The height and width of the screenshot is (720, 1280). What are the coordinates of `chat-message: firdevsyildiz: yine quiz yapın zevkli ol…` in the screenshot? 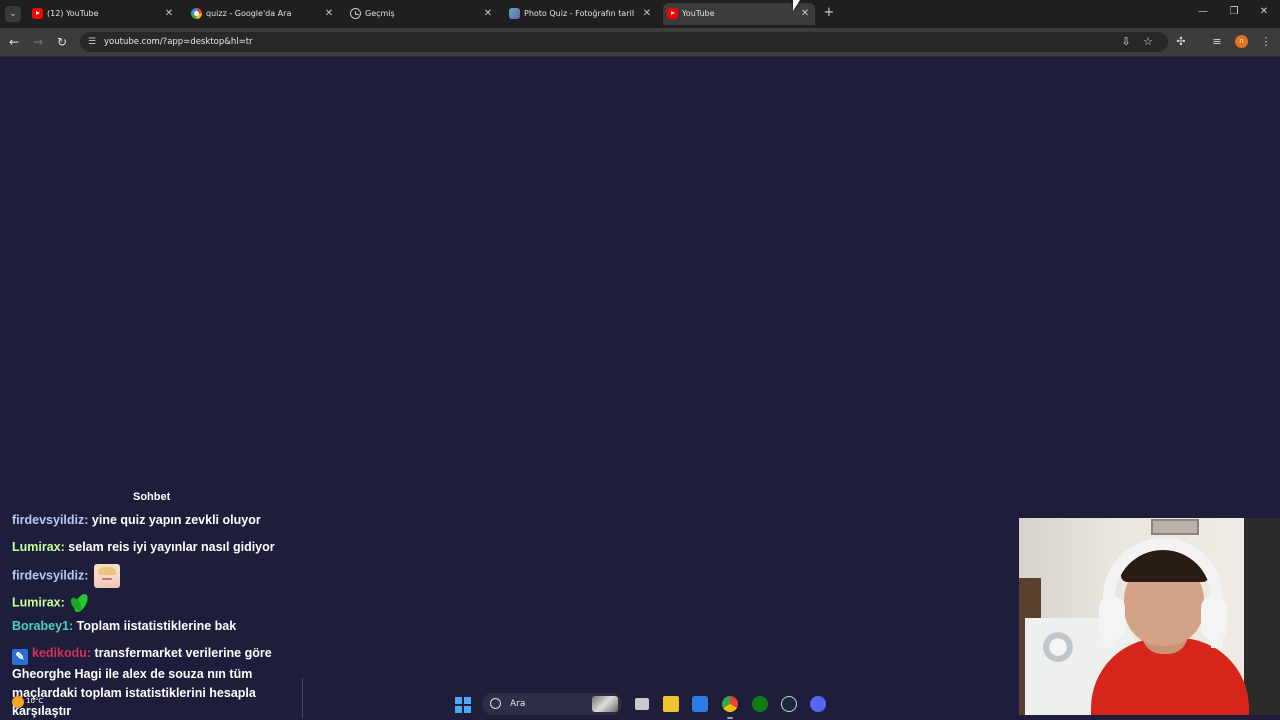 It's located at (136, 520).